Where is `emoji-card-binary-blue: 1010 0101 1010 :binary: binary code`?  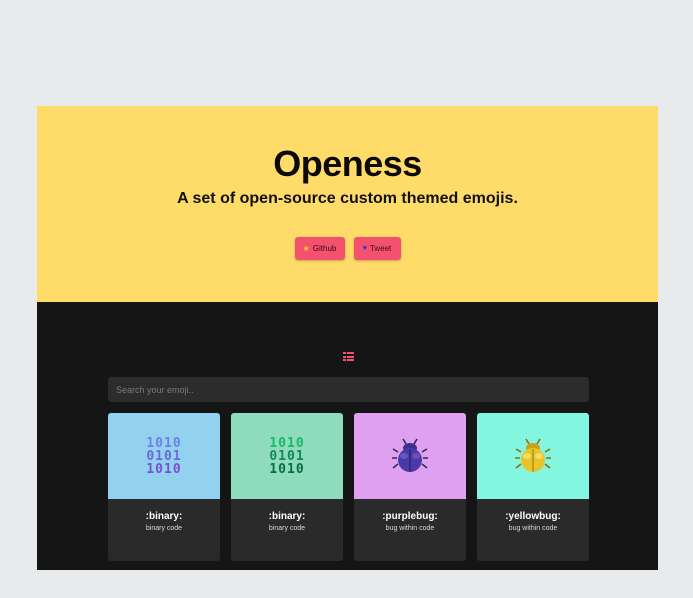
emoji-card-binary-blue: 1010 0101 1010 :binary: binary code is located at coordinates (164, 487).